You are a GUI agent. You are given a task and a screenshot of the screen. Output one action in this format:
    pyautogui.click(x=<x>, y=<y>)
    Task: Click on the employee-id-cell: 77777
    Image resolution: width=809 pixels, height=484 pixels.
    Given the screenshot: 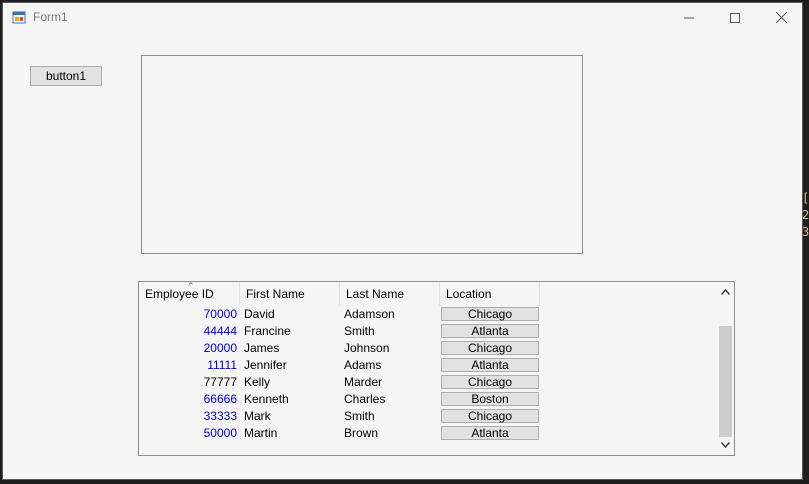 What is the action you would take?
    pyautogui.click(x=220, y=382)
    